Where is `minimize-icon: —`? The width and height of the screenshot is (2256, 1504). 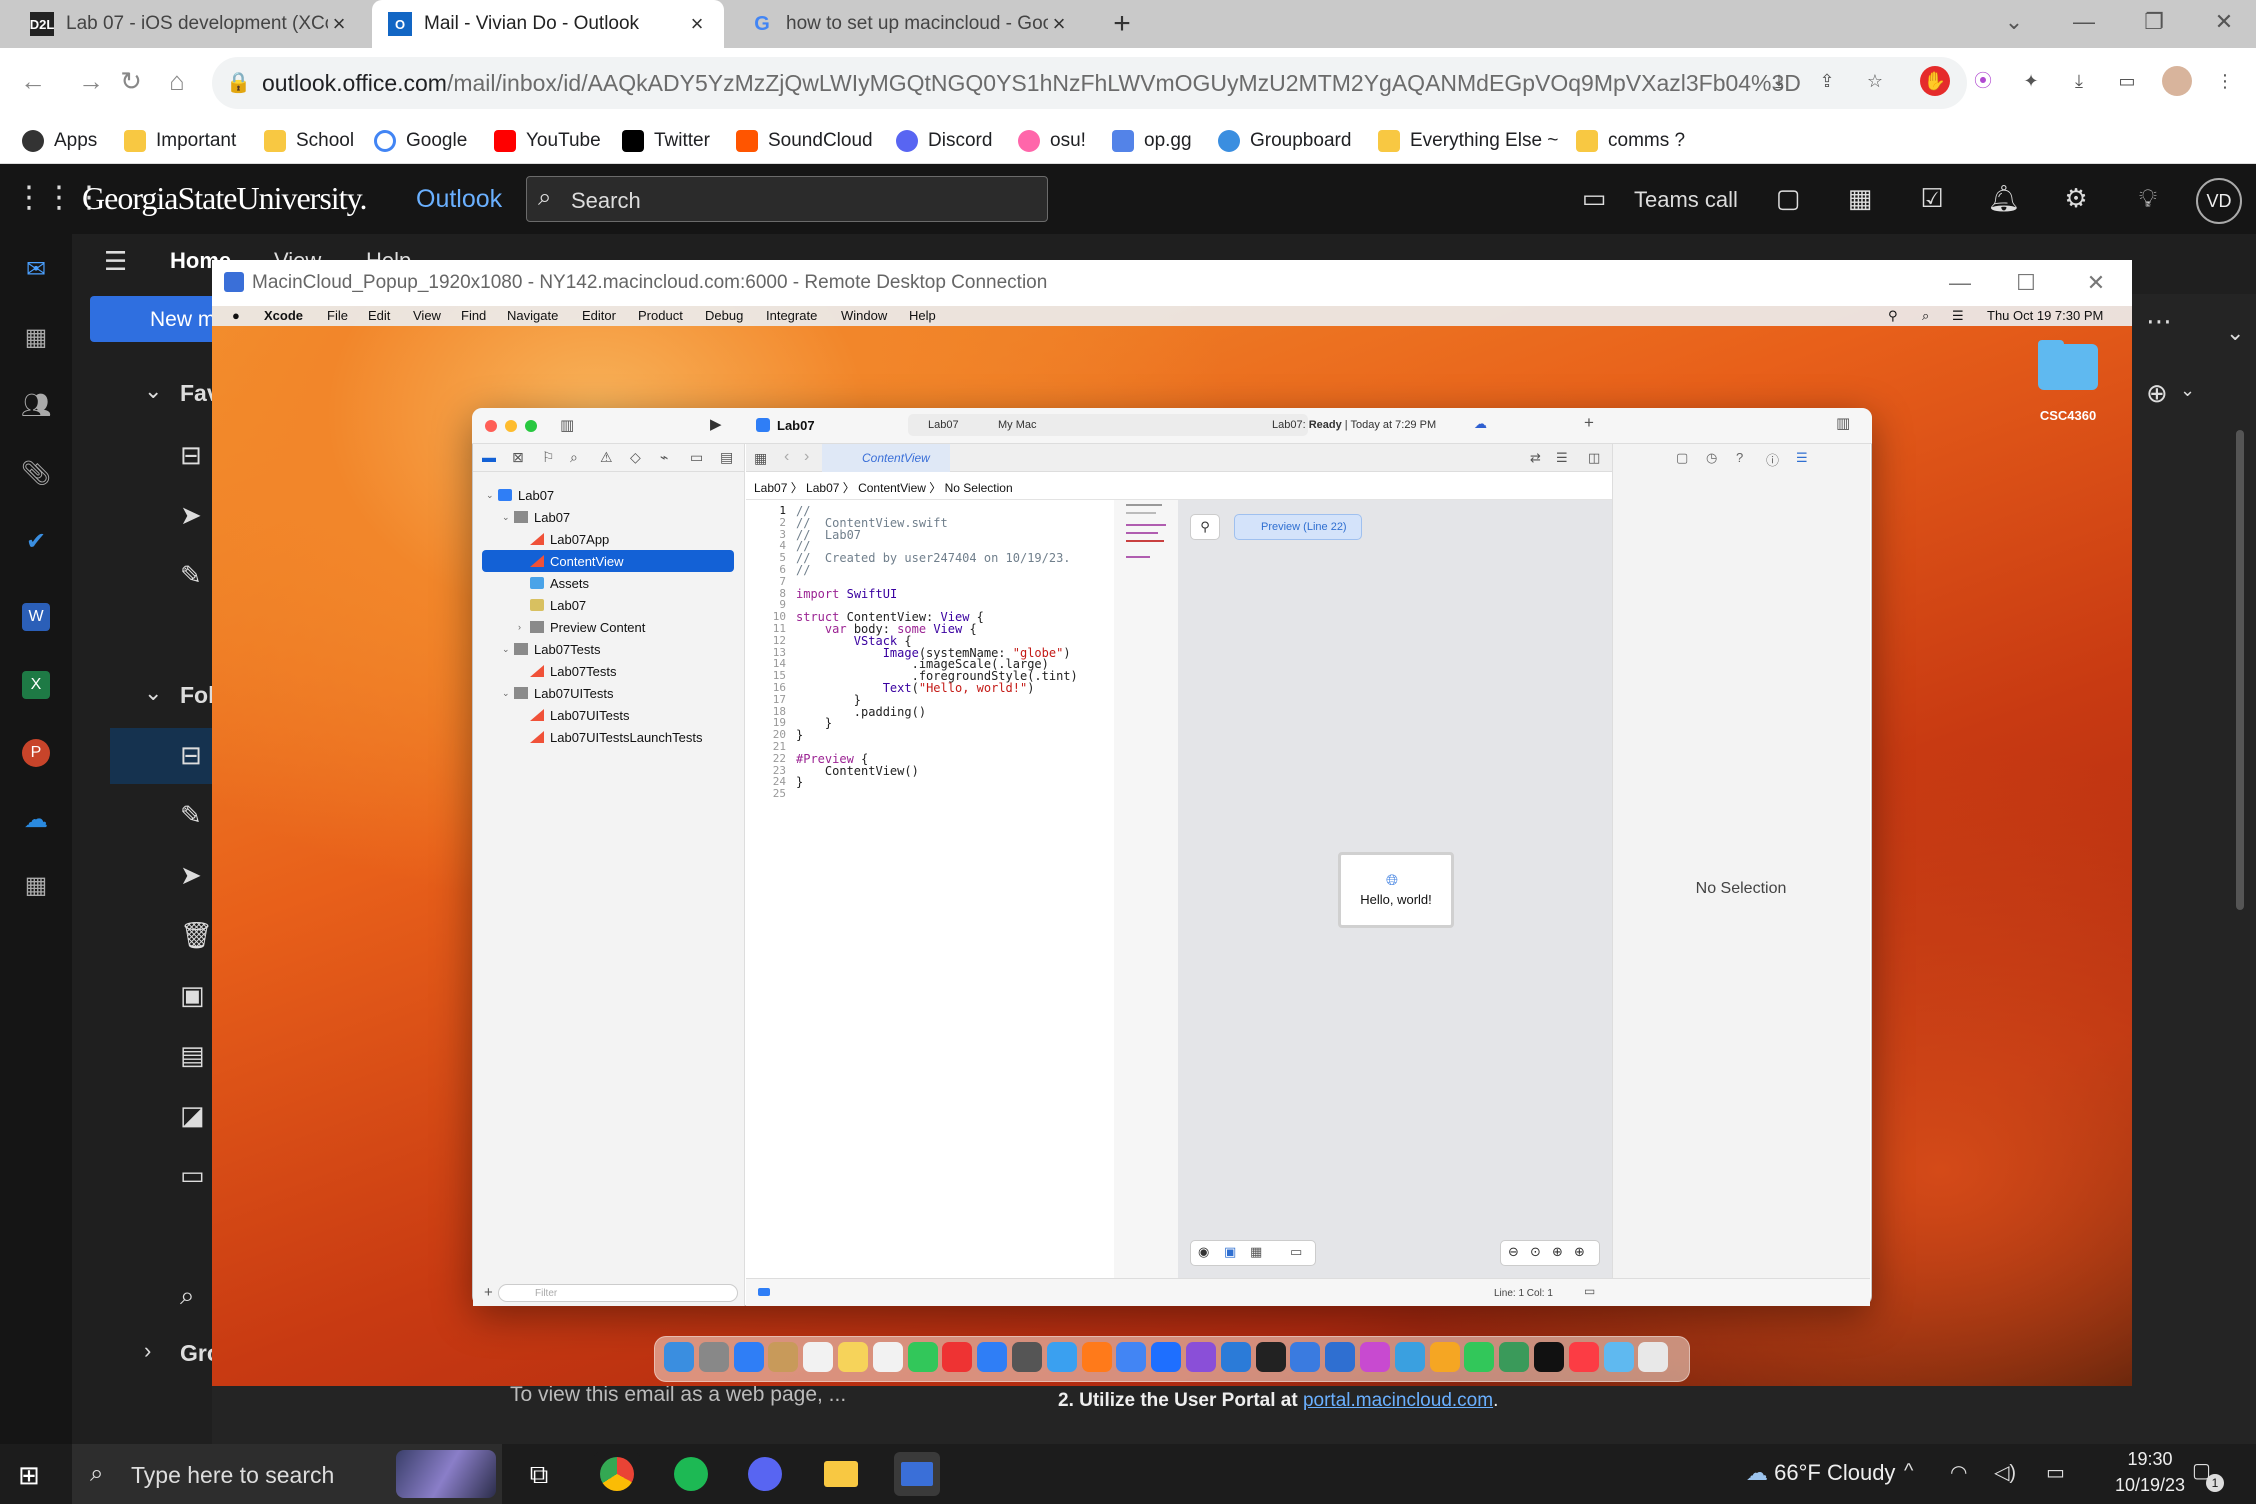 minimize-icon: — is located at coordinates (1960, 283).